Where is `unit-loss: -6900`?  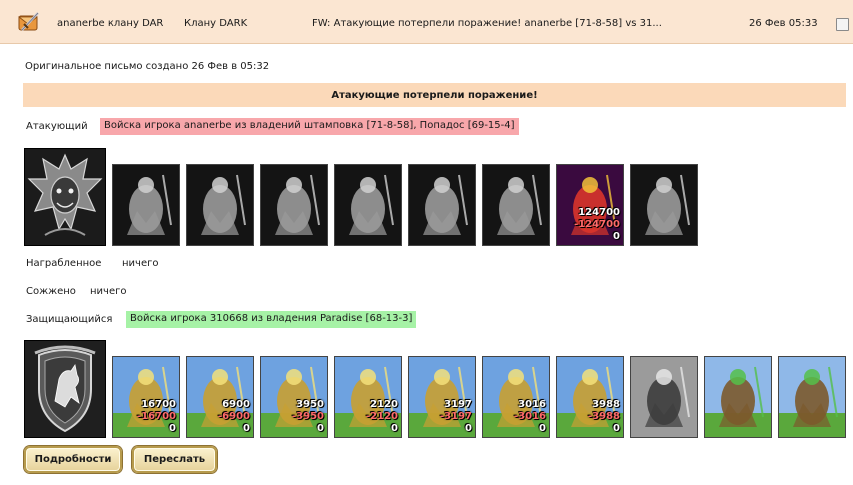
unit-loss: -6900 is located at coordinates (234, 416).